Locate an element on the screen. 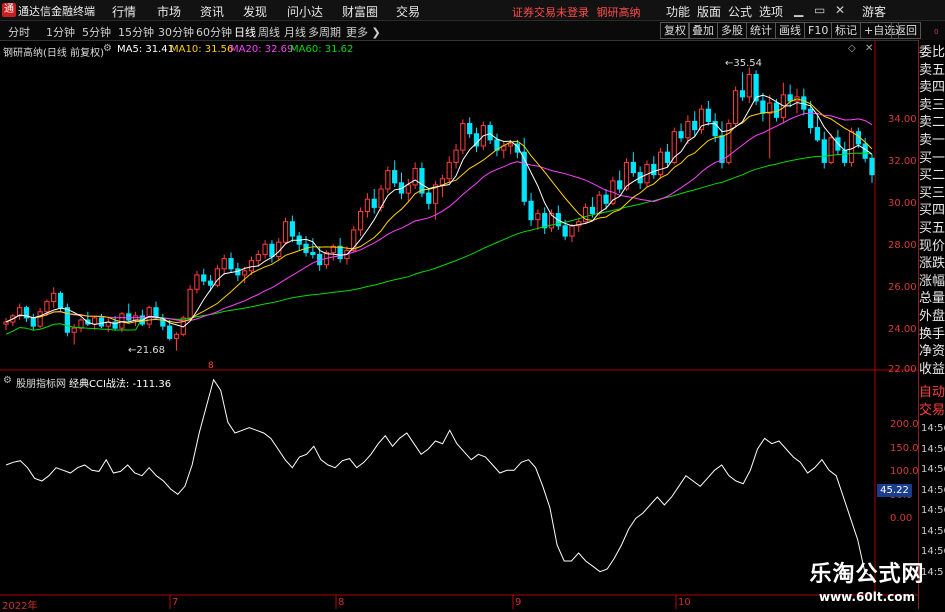 Image resolution: width=945 pixels, height=612 pixels. tab-multi-period: 多周期 is located at coordinates (324, 32).